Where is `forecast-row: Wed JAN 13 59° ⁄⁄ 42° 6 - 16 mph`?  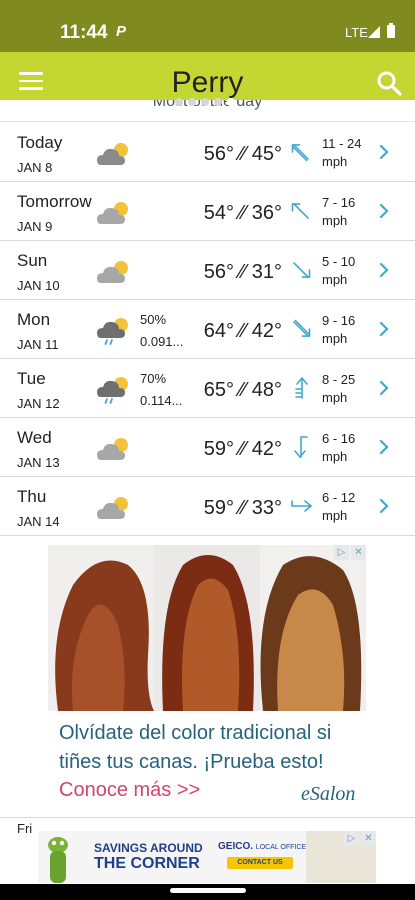 forecast-row: Wed JAN 13 59° ⁄⁄ 42° 6 - 16 mph is located at coordinates (207, 447).